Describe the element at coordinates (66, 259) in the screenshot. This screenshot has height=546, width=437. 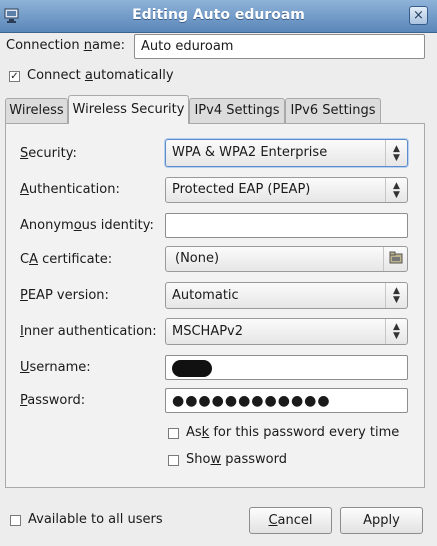
I see `ca-certificate-label: CA certificate:` at that location.